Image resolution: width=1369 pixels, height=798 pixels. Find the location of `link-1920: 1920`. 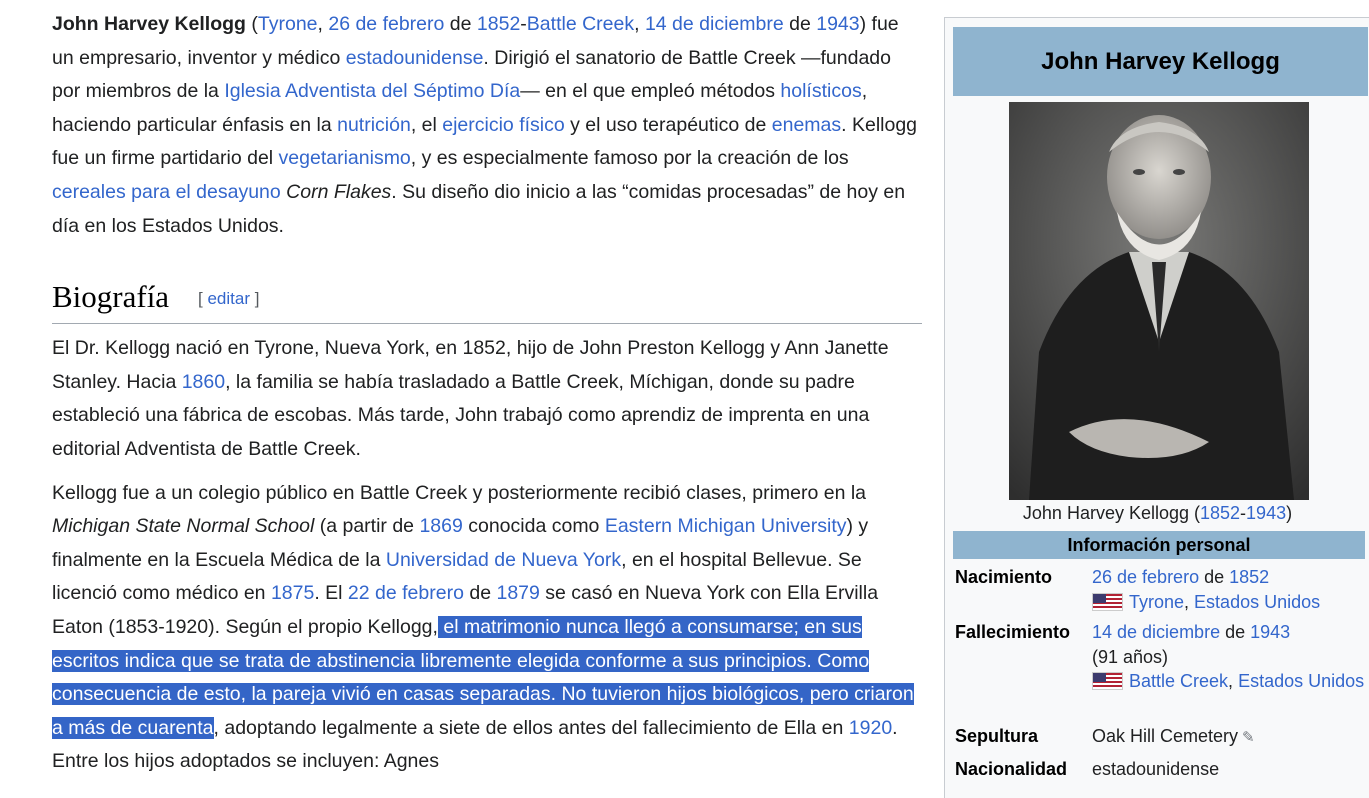

link-1920: 1920 is located at coordinates (870, 728).